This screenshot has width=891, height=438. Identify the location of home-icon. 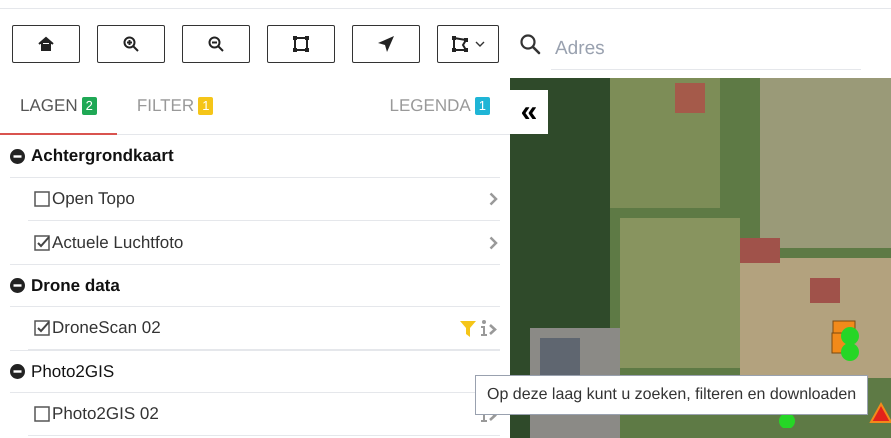
(46, 43).